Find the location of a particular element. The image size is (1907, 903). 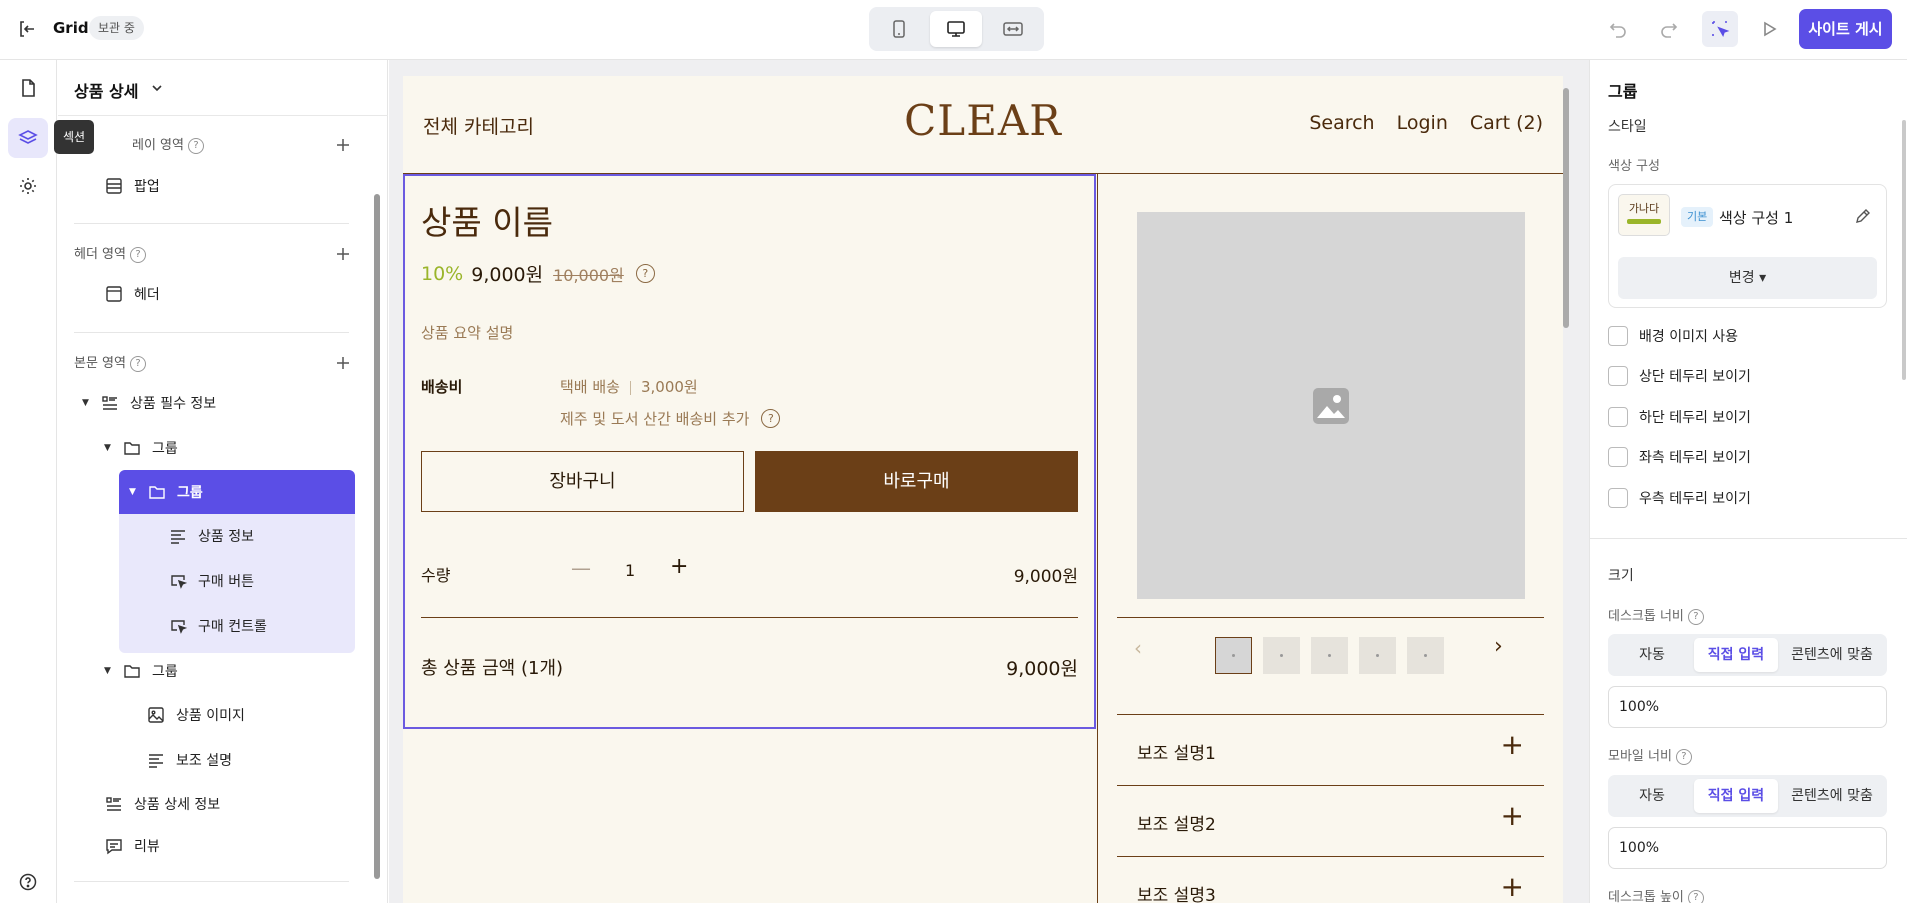

tree-item-product-detail: 상품 상세 정보 is located at coordinates (162, 804).